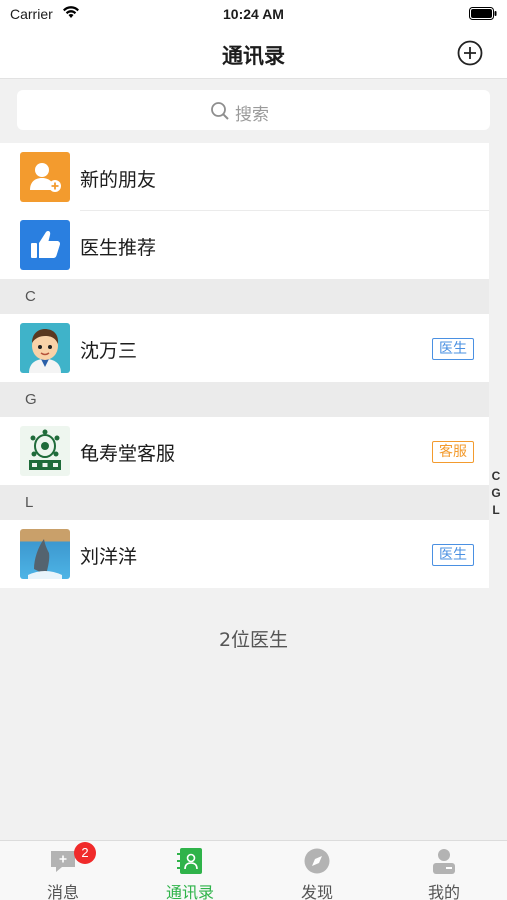 The height and width of the screenshot is (900, 507). Describe the element at coordinates (220, 111) in the screenshot. I see `search-icon` at that location.